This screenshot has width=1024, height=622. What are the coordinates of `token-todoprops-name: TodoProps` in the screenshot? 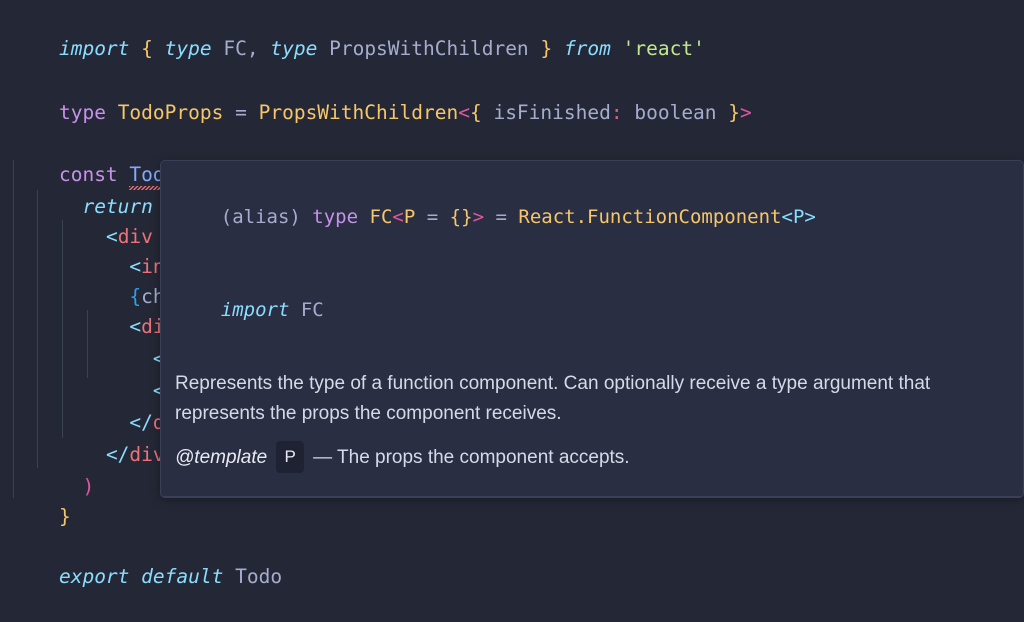 It's located at (170, 112).